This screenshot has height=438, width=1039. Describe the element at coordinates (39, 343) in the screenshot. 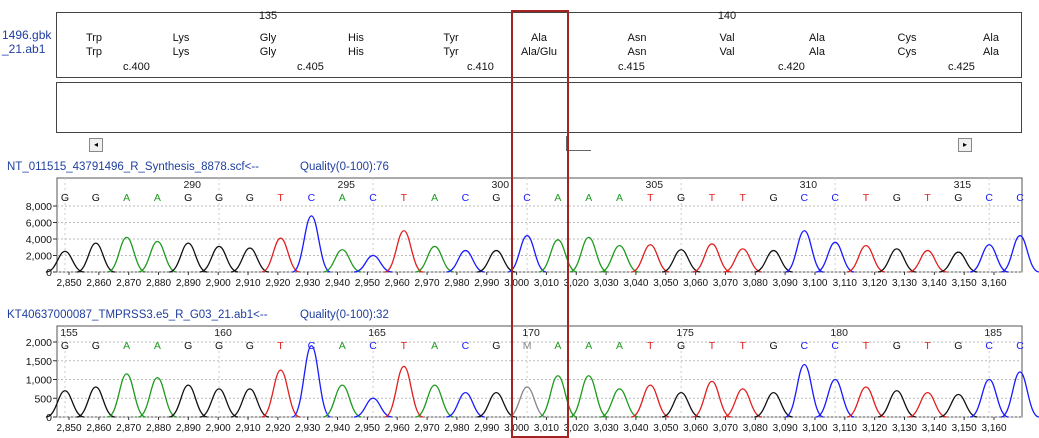

I see `y-tick-label: 2,000` at that location.